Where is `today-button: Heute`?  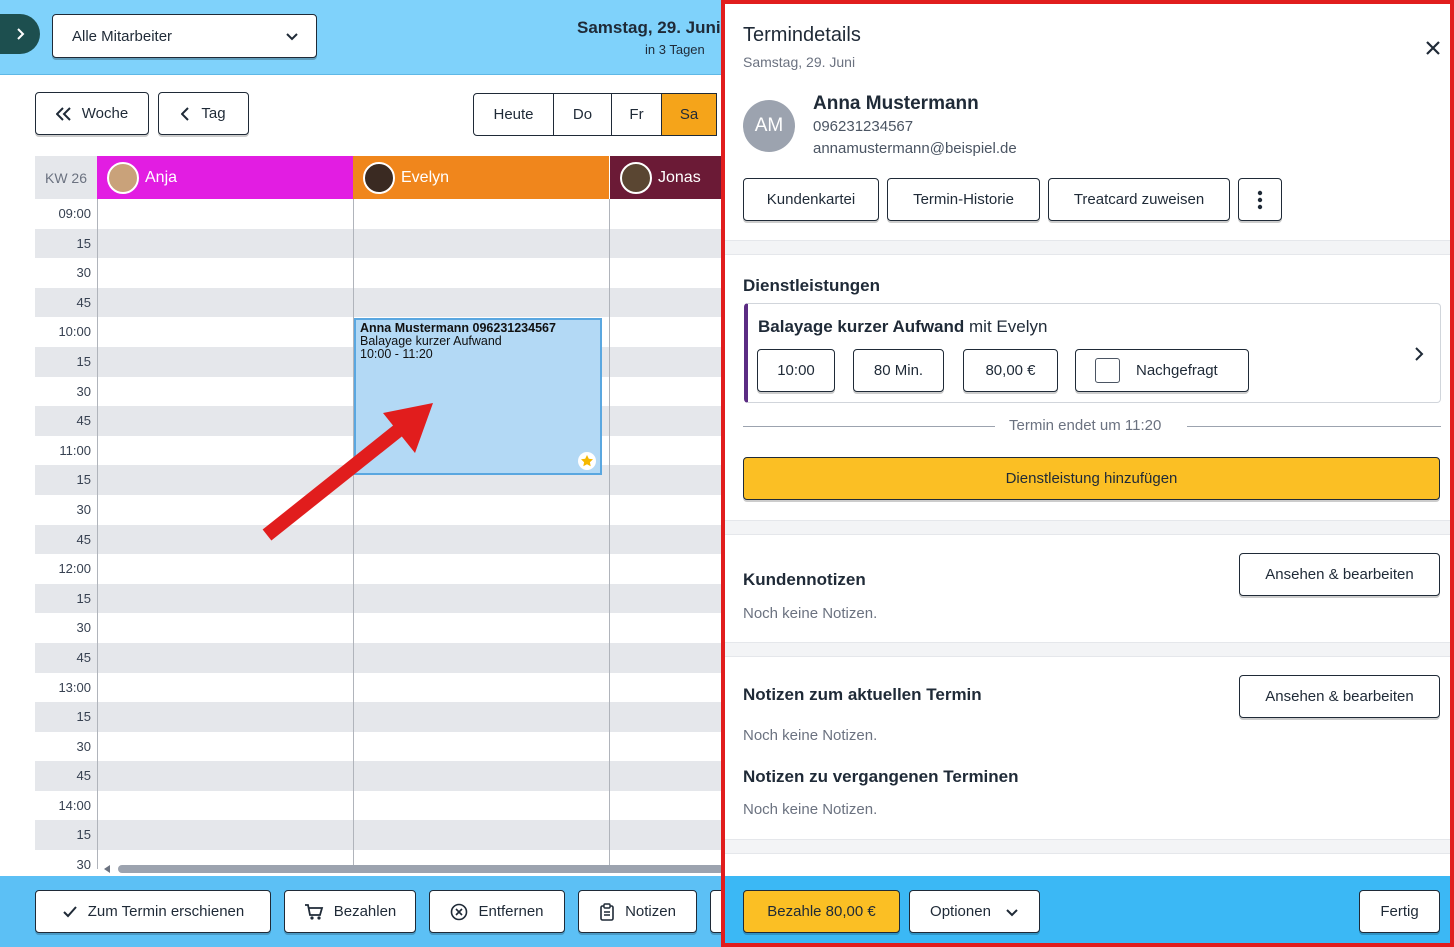
today-button: Heute is located at coordinates (513, 114).